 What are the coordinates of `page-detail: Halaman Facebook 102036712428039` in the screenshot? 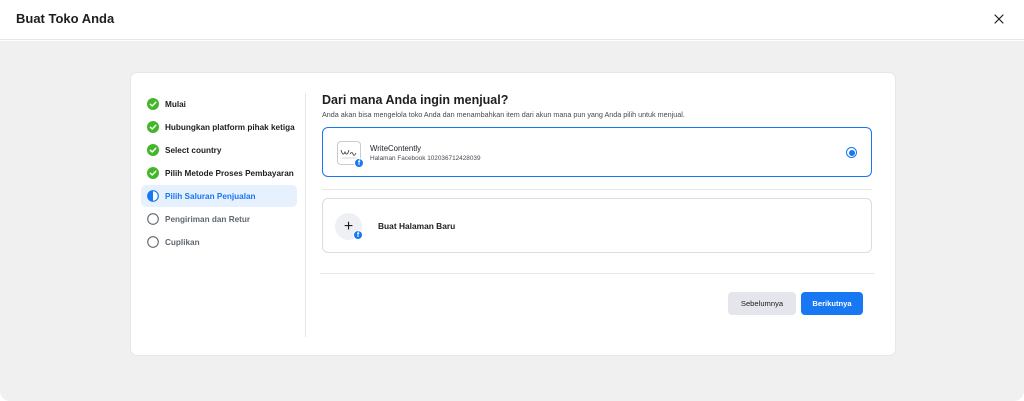 It's located at (425, 158).